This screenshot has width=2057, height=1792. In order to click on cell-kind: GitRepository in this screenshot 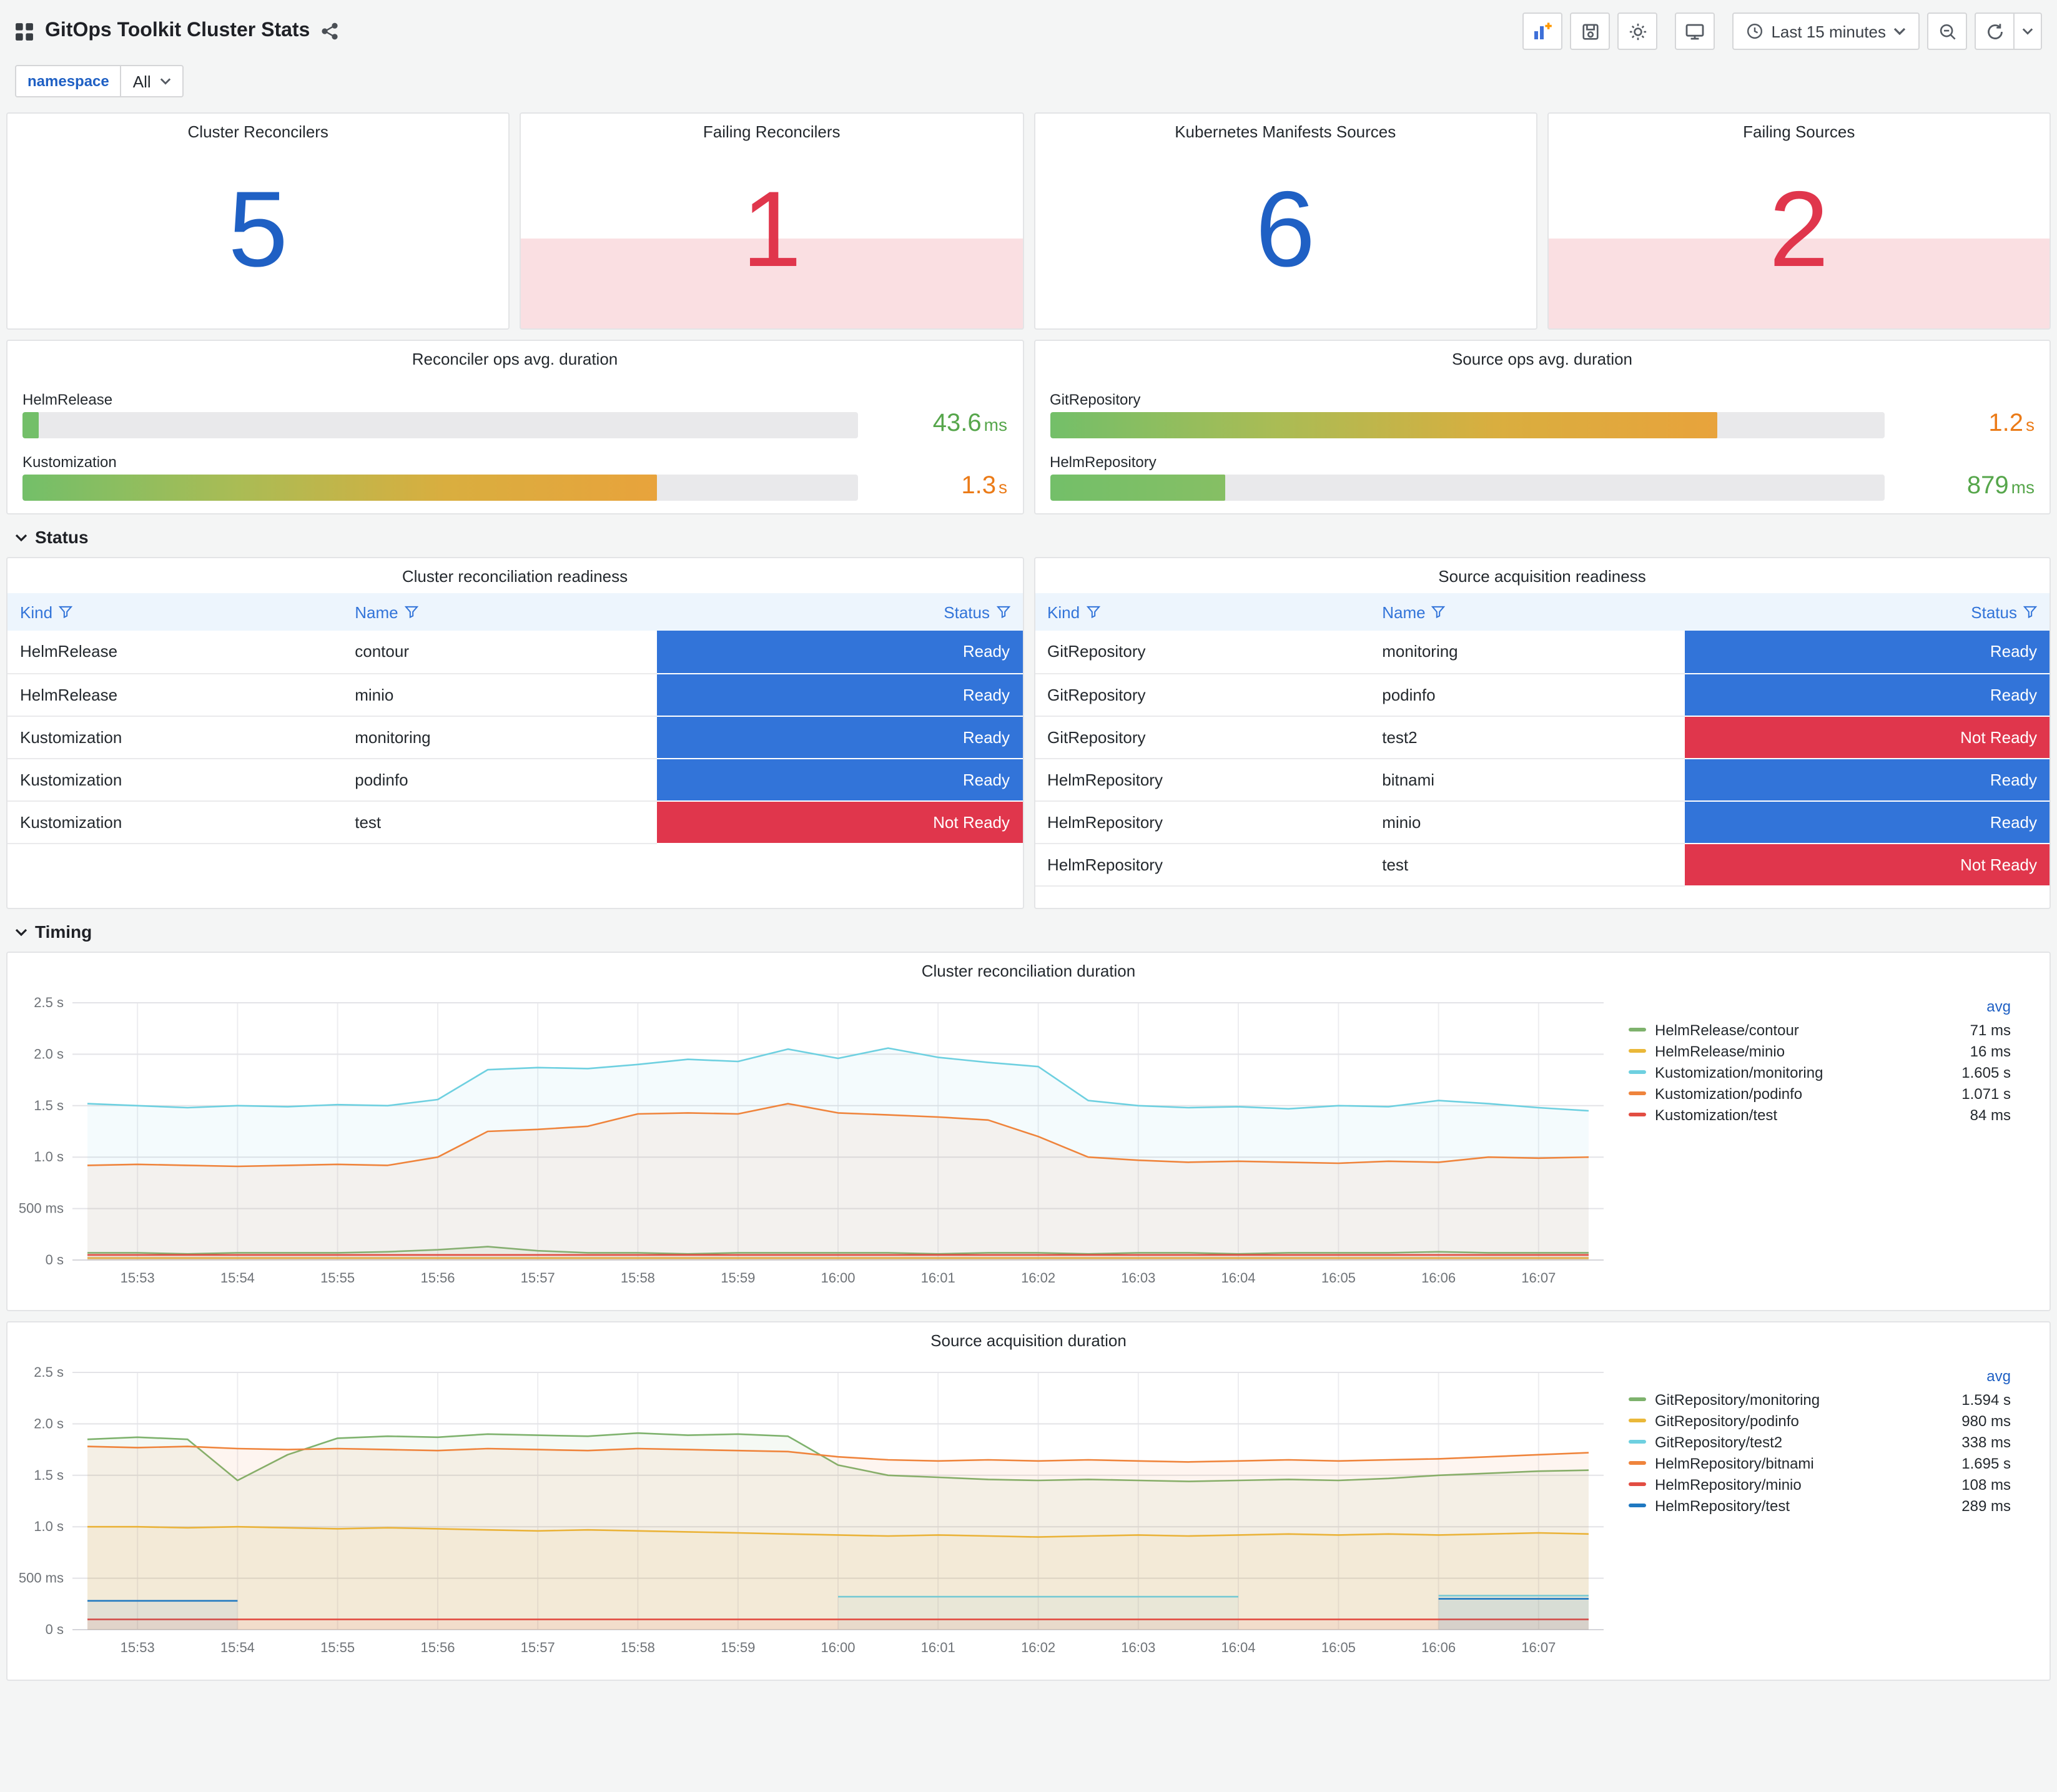, I will do `click(1202, 737)`.